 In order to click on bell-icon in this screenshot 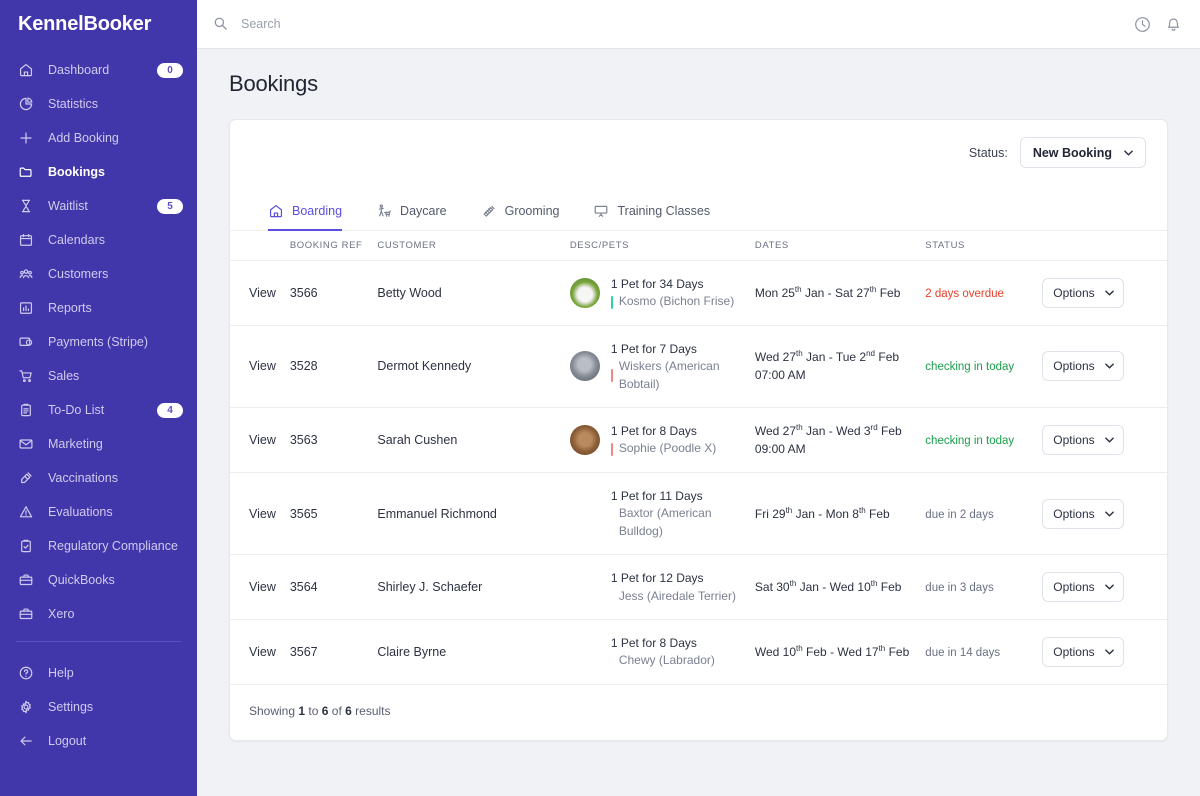, I will do `click(1173, 24)`.